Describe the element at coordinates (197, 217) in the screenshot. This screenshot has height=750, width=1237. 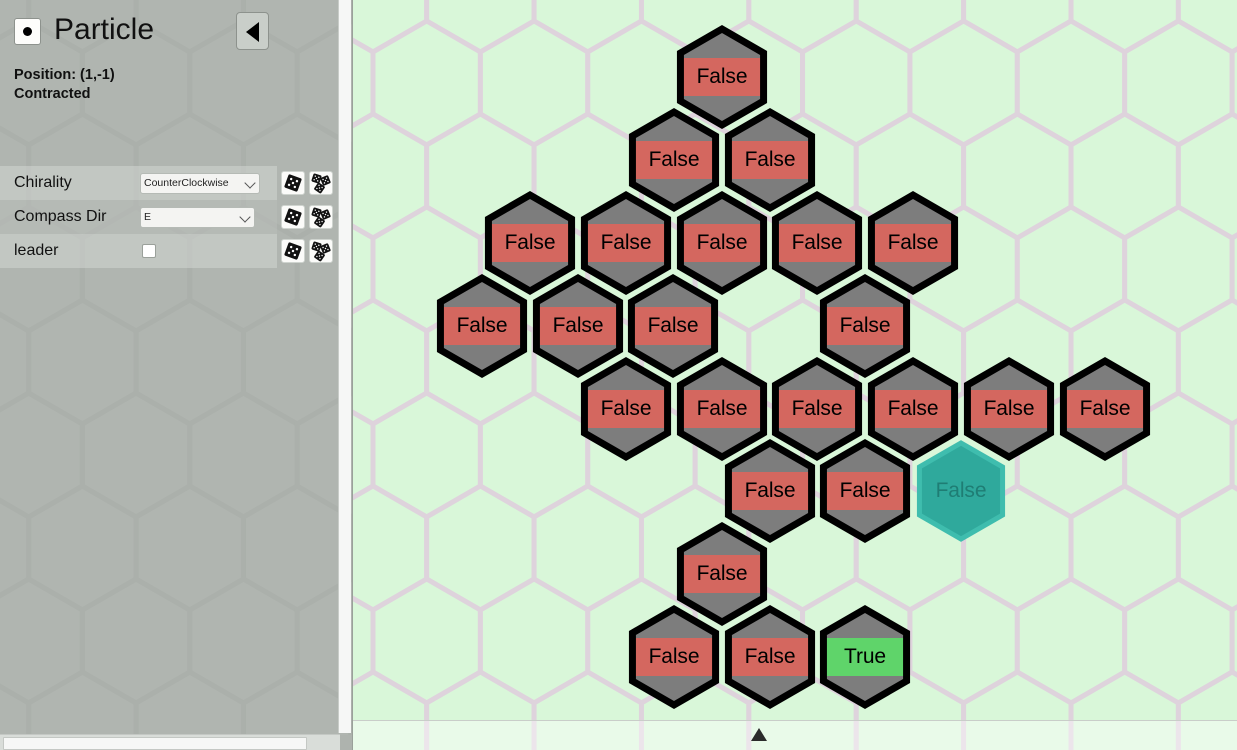
I see `property-select-compass-dir: ENNENNWWSSWSSERandom` at that location.